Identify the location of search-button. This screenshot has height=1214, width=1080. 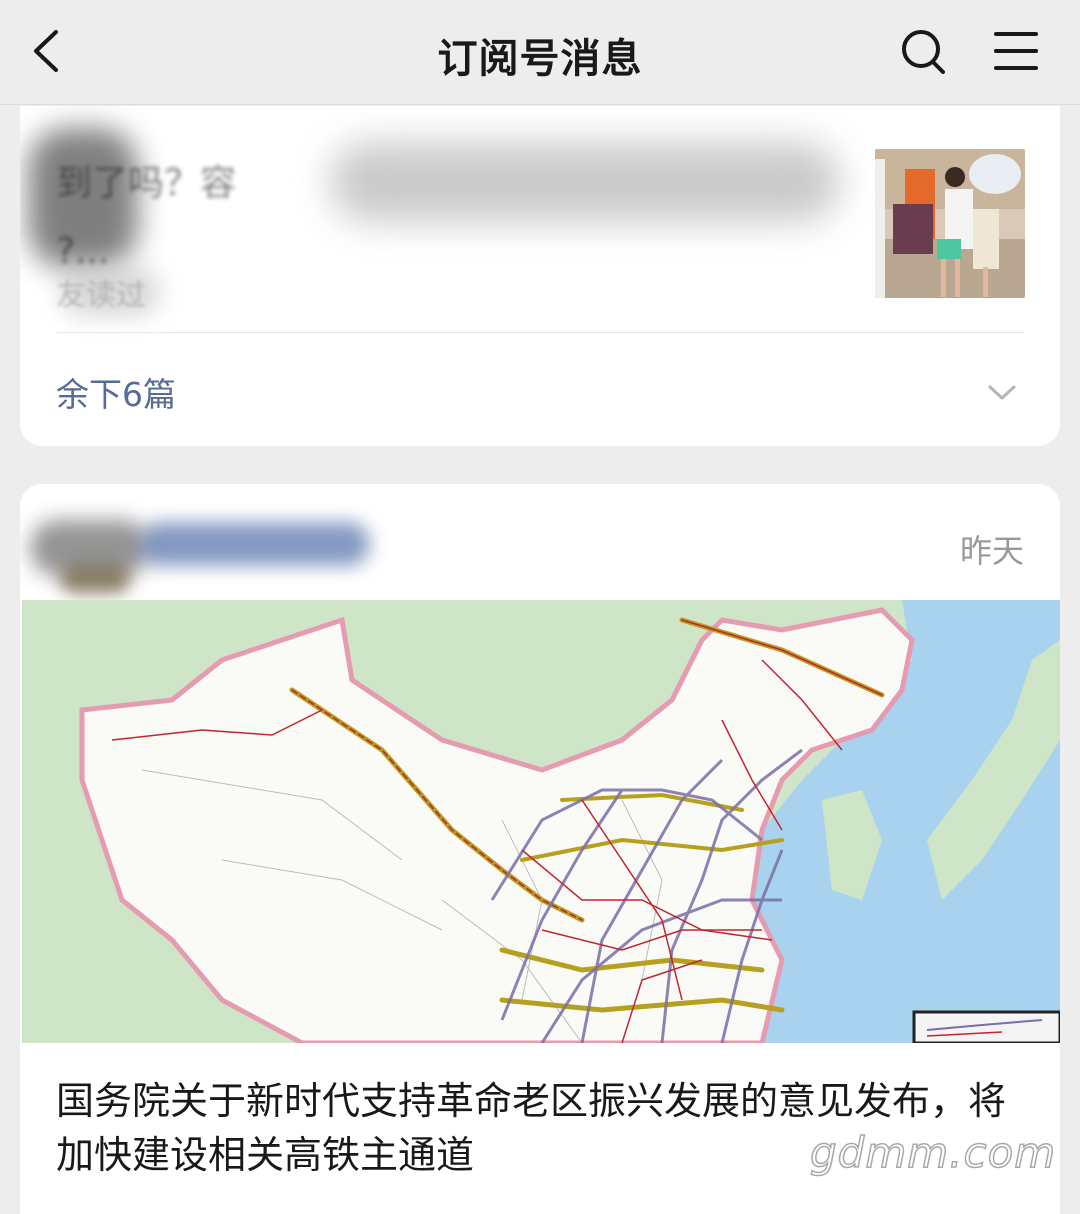
(923, 51).